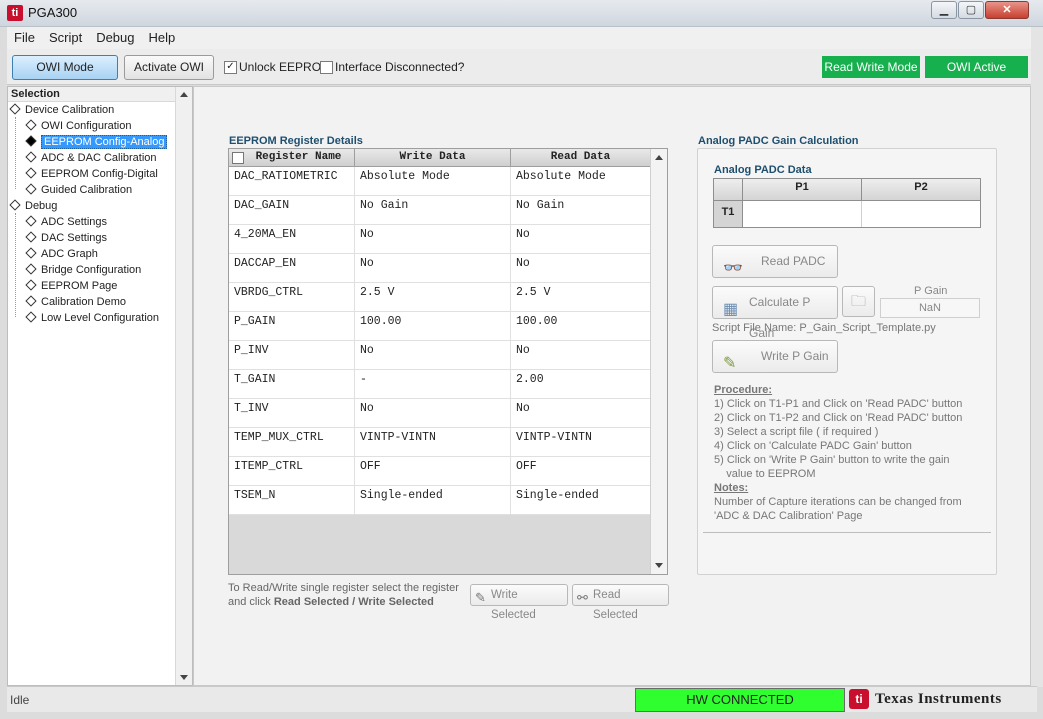  I want to click on register-name-cell: 4_20MA_EN, so click(292, 239).